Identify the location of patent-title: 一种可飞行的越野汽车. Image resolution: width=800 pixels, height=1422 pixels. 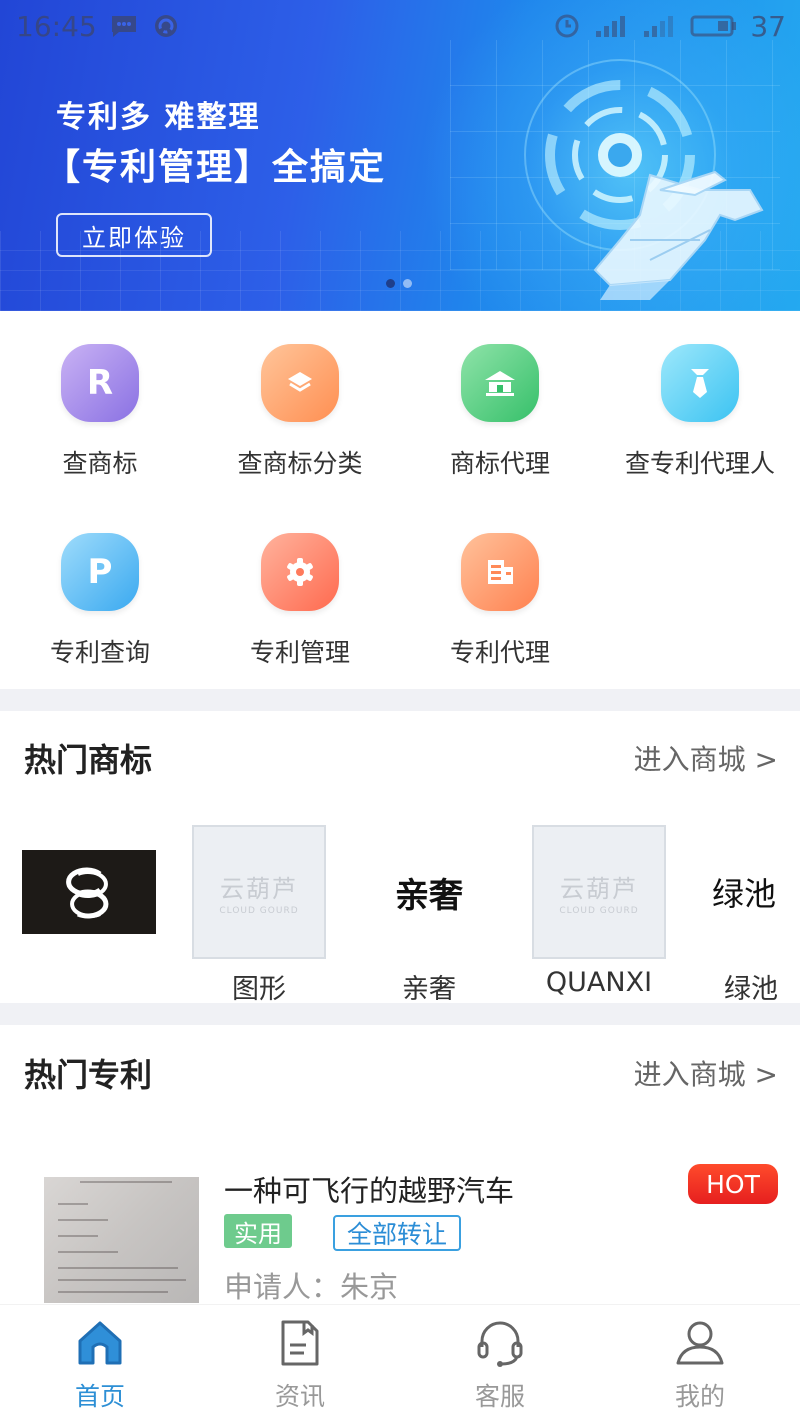
(369, 1191).